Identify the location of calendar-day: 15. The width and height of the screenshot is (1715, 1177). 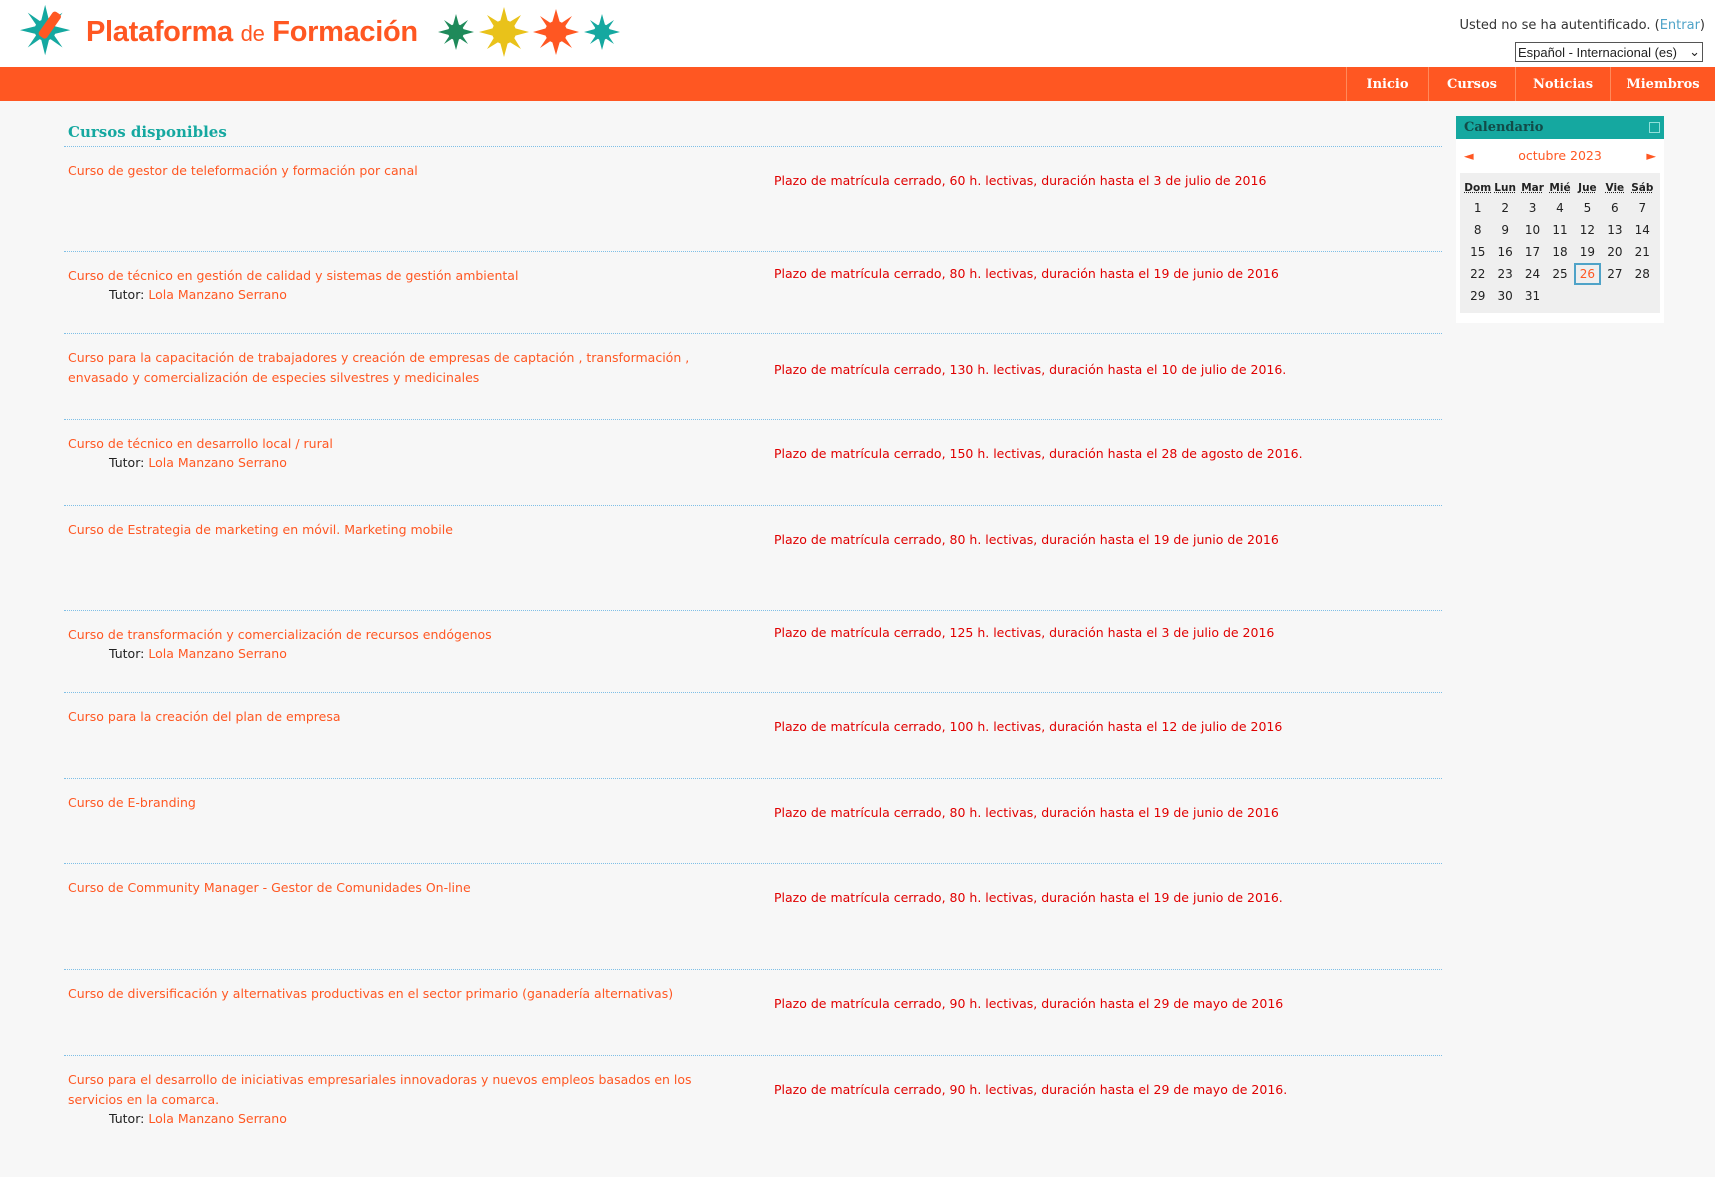
(1478, 252).